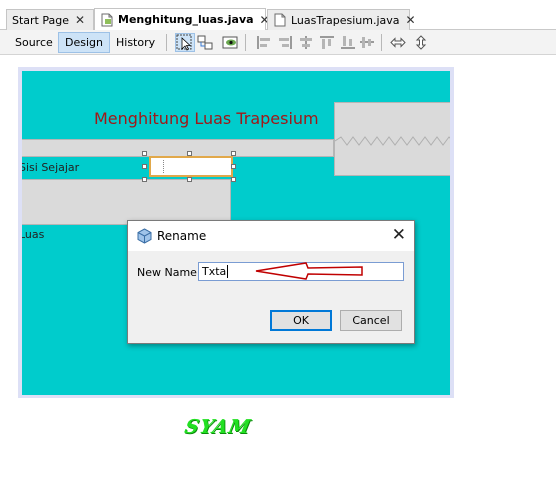  What do you see at coordinates (144, 237) in the screenshot?
I see `netbeans-cube-icon` at bounding box center [144, 237].